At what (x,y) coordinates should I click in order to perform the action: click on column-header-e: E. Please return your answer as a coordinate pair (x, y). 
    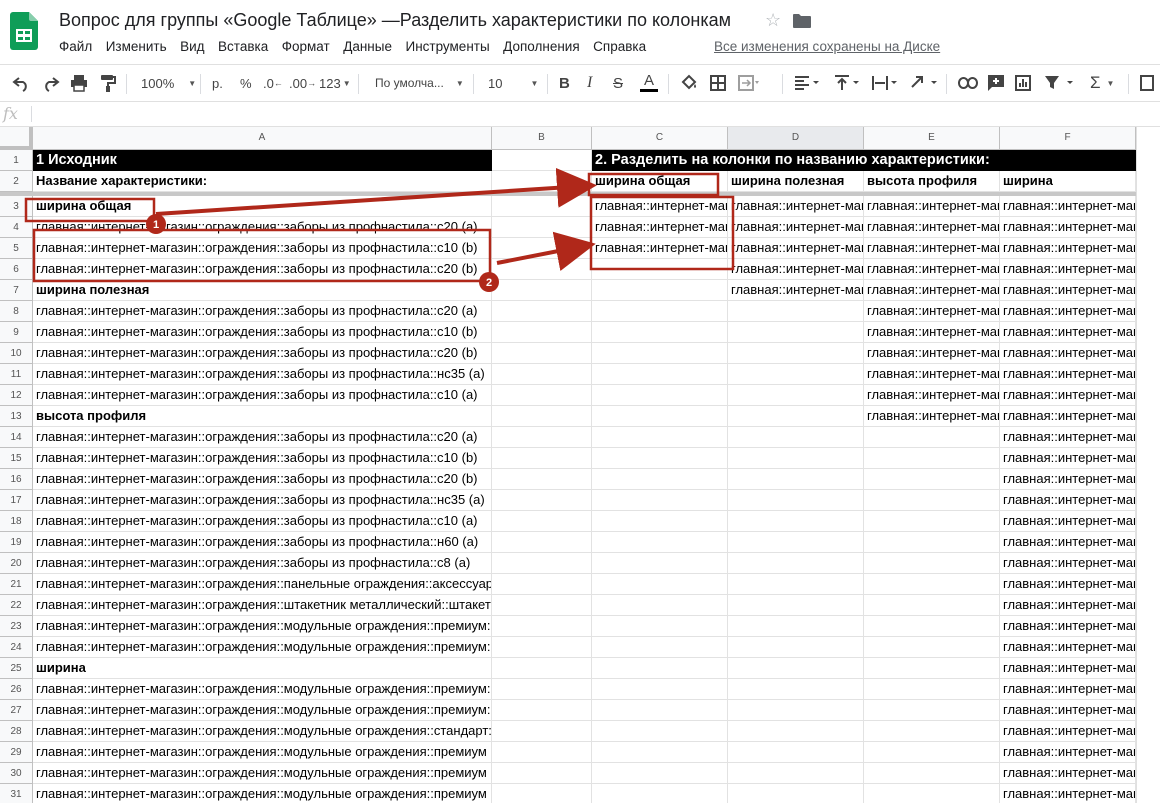
    Looking at the image, I should click on (932, 138).